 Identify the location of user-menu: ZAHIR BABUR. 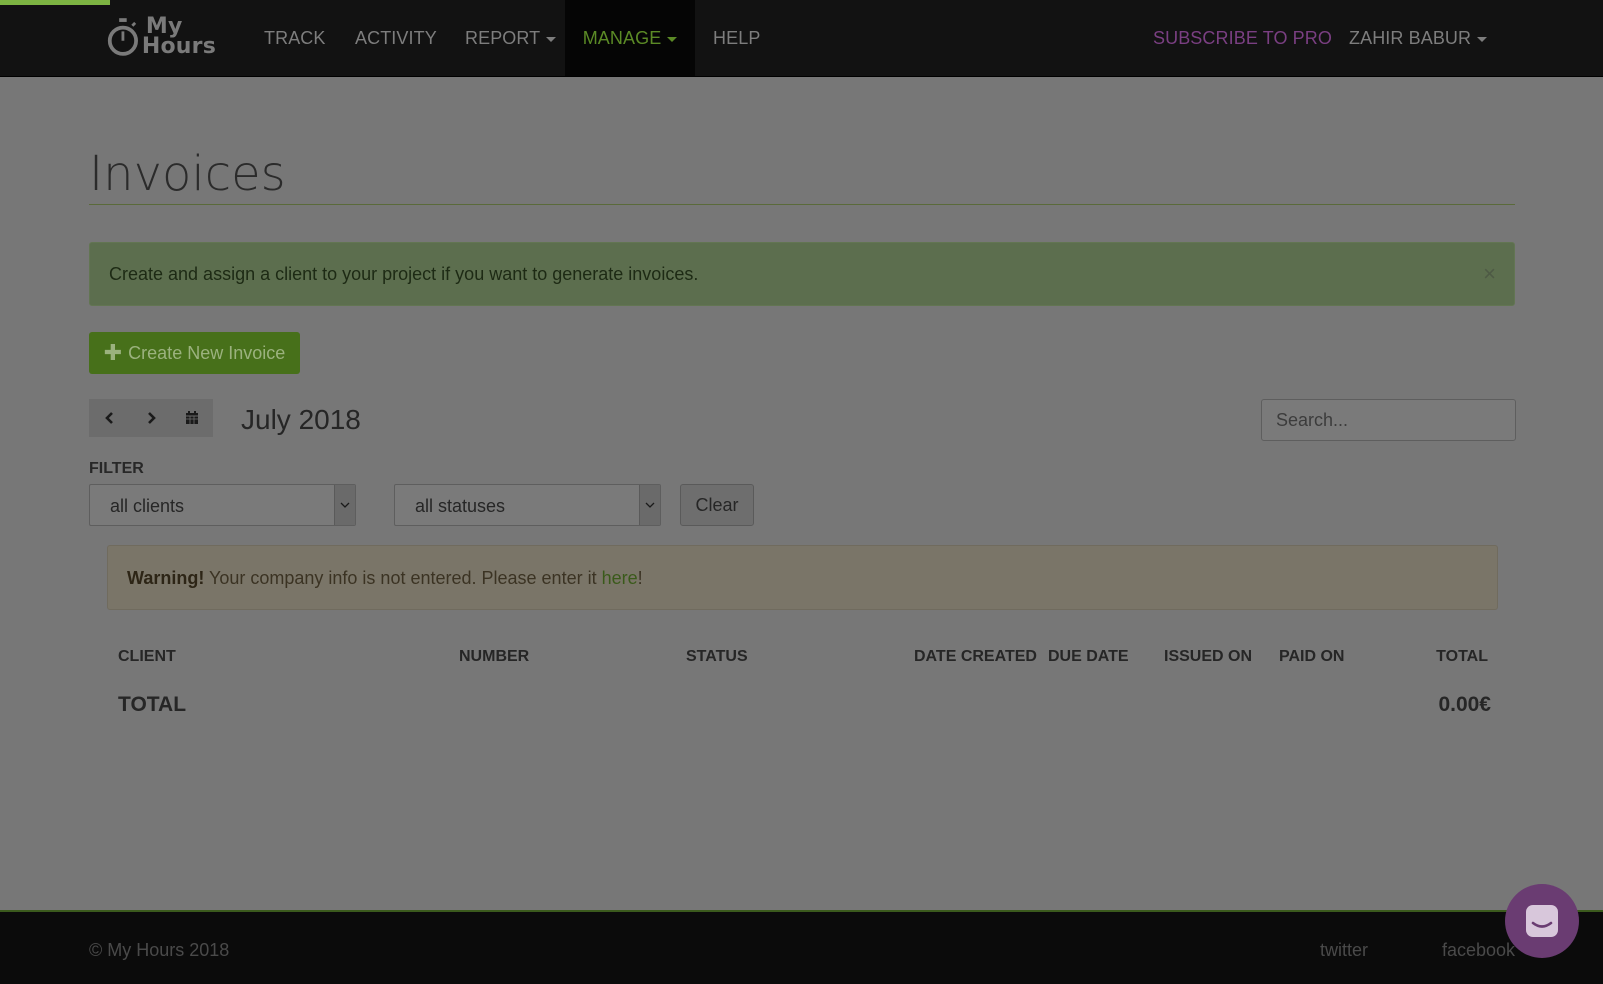
(1418, 38).